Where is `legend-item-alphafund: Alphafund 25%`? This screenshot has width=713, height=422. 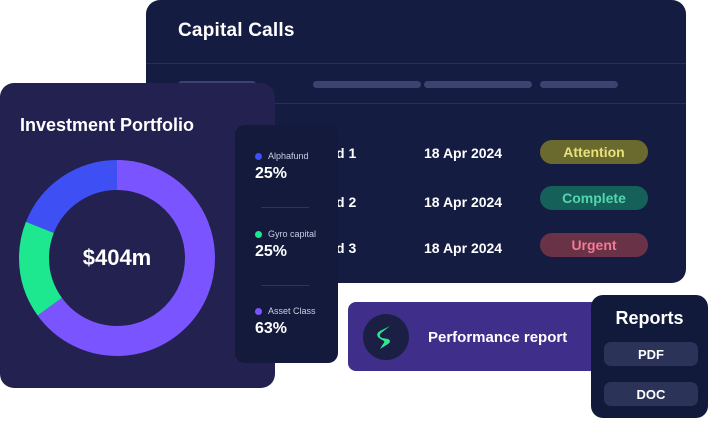 legend-item-alphafund: Alphafund 25% is located at coordinates (282, 167).